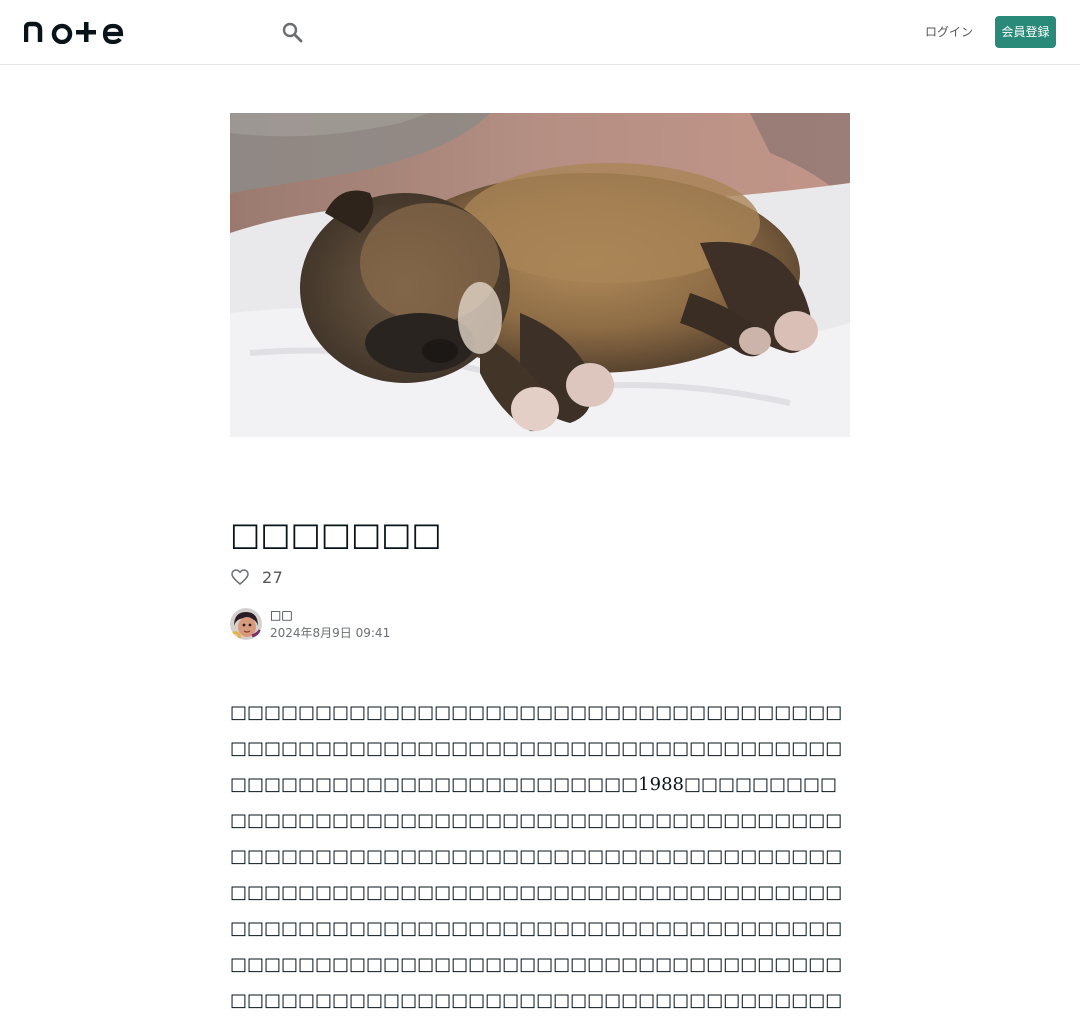 The width and height of the screenshot is (1080, 1024). What do you see at coordinates (330, 615) in the screenshot?
I see `author-name: □□` at bounding box center [330, 615].